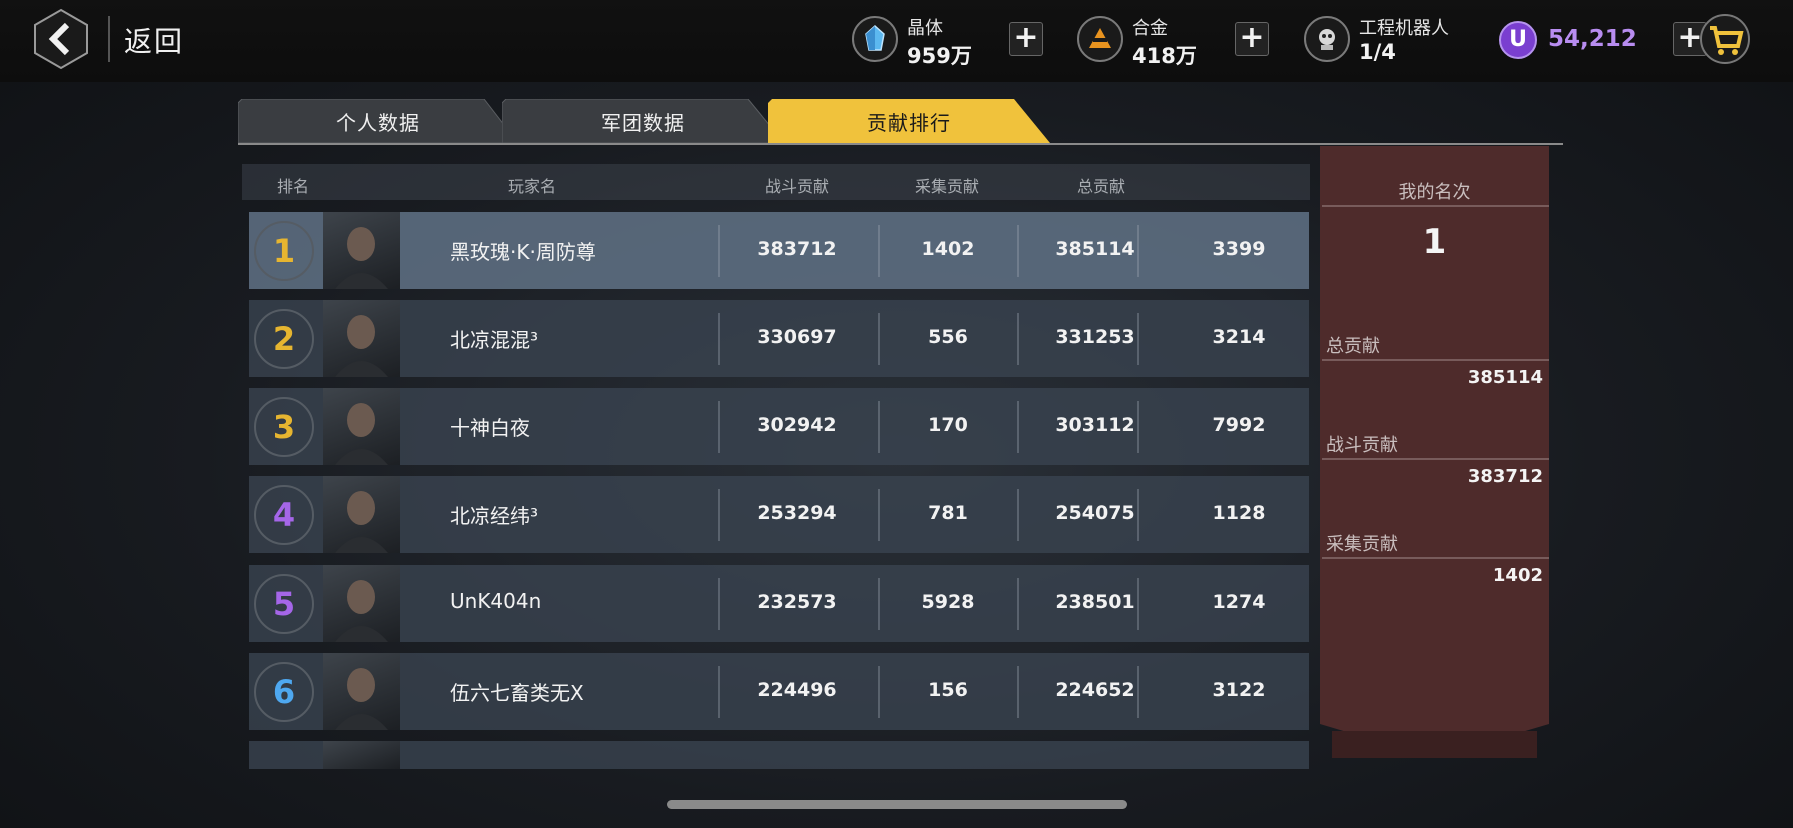 Image resolution: width=1793 pixels, height=828 pixels. I want to click on battle-contribution: 302942, so click(797, 425).